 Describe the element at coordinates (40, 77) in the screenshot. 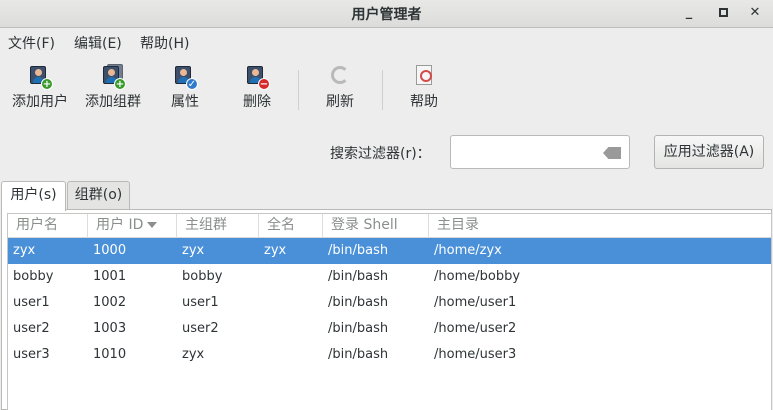

I see `add-user-icon: +` at that location.